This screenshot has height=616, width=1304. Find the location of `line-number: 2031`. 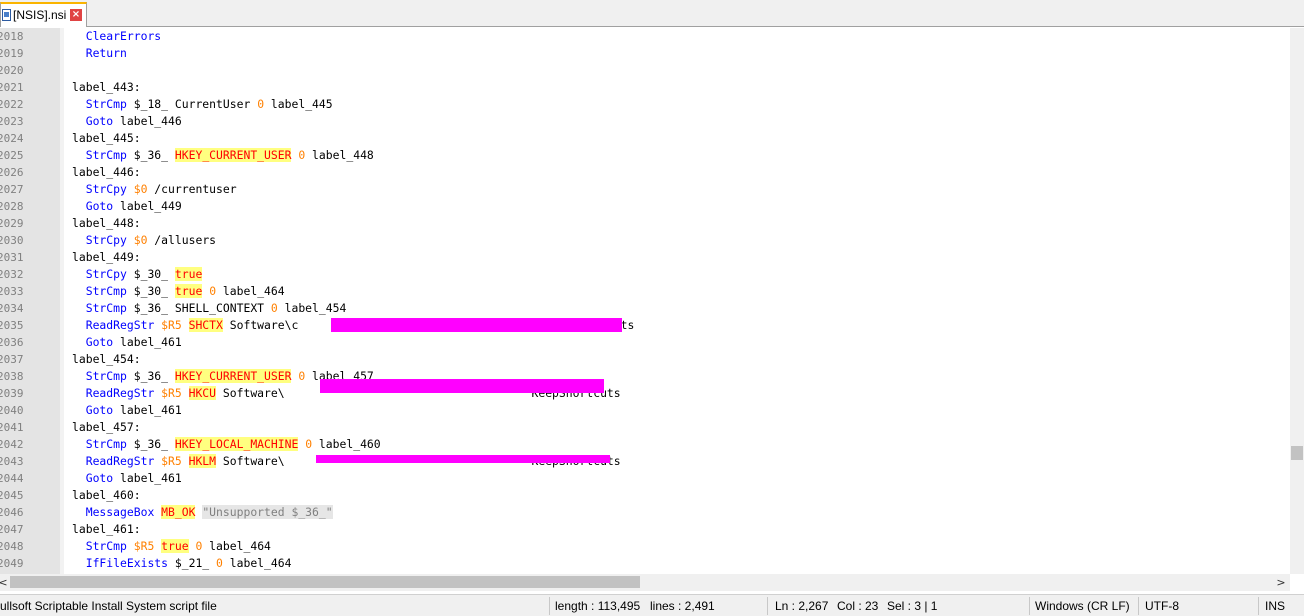

line-number: 2031 is located at coordinates (12, 257).